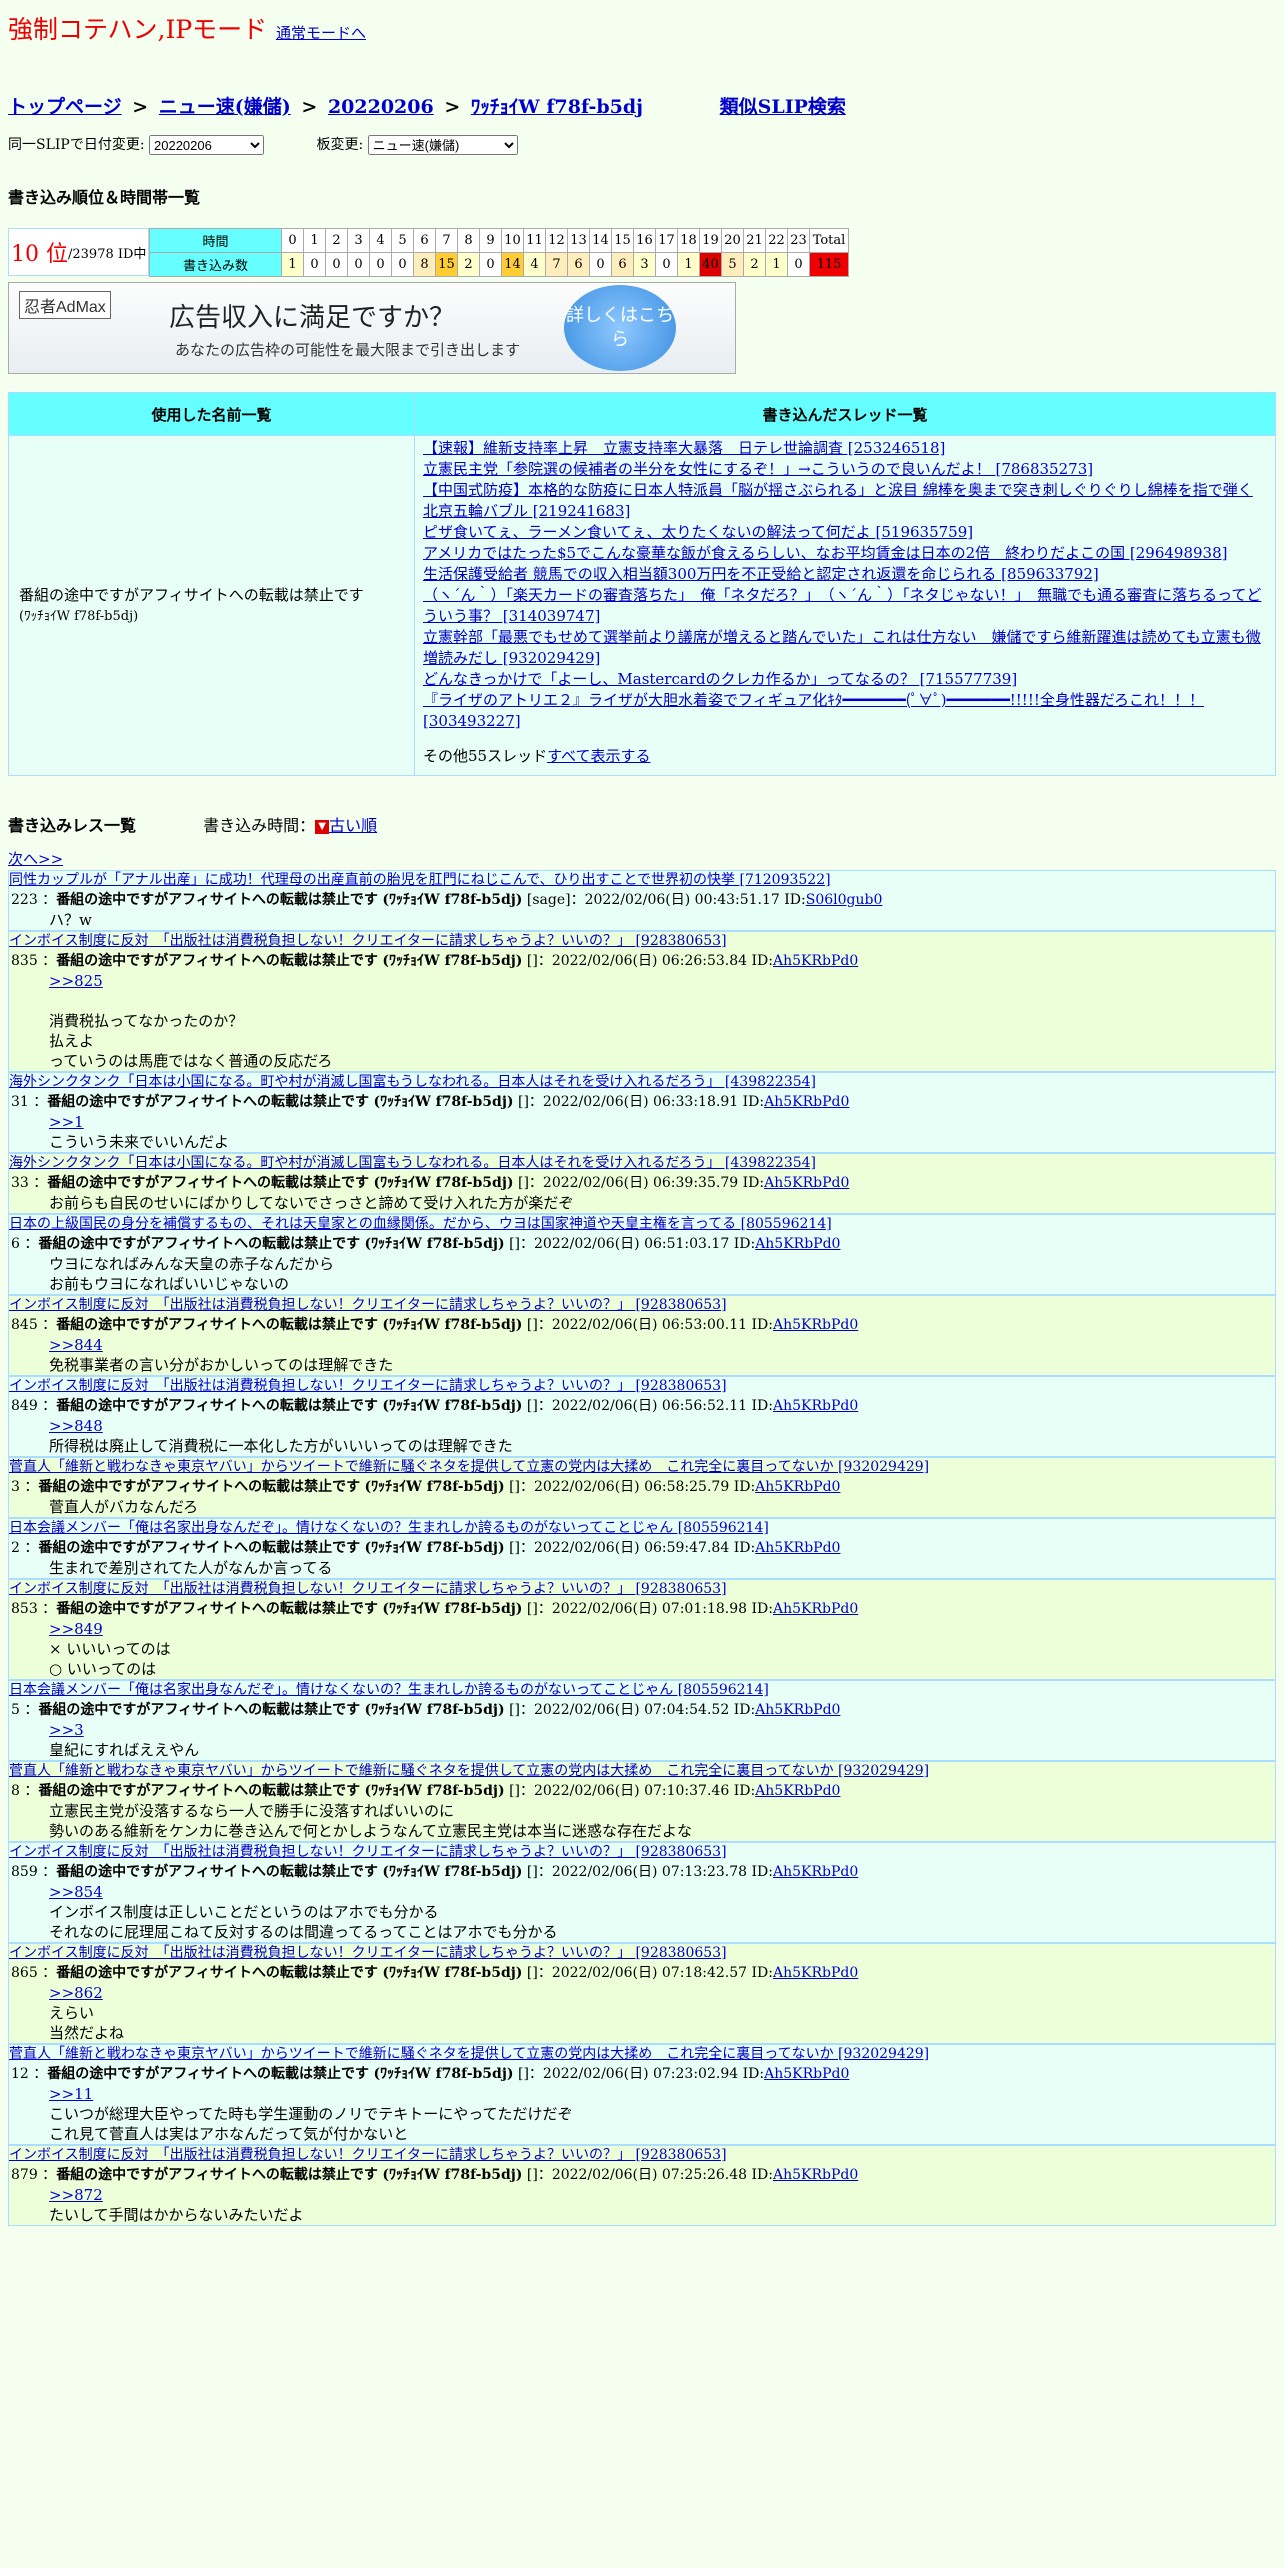 The width and height of the screenshot is (1284, 2568). What do you see at coordinates (321, 33) in the screenshot?
I see `normal-mode-link: 通常モードへ` at bounding box center [321, 33].